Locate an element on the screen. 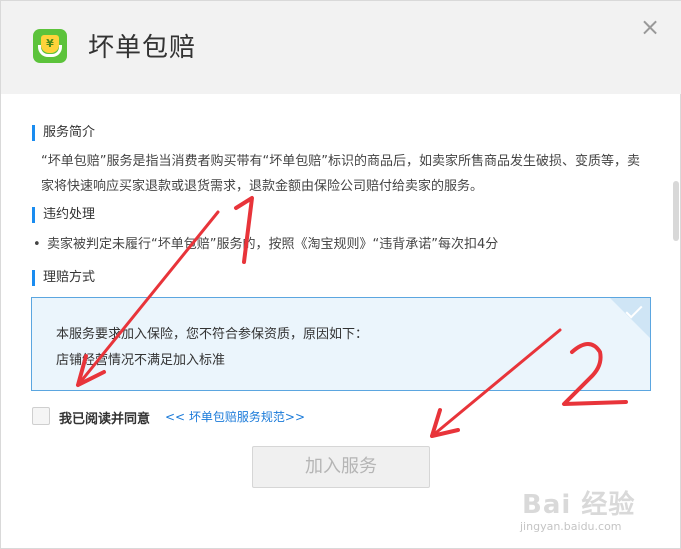 Image resolution: width=681 pixels, height=549 pixels. agree-checkbox is located at coordinates (41, 416).